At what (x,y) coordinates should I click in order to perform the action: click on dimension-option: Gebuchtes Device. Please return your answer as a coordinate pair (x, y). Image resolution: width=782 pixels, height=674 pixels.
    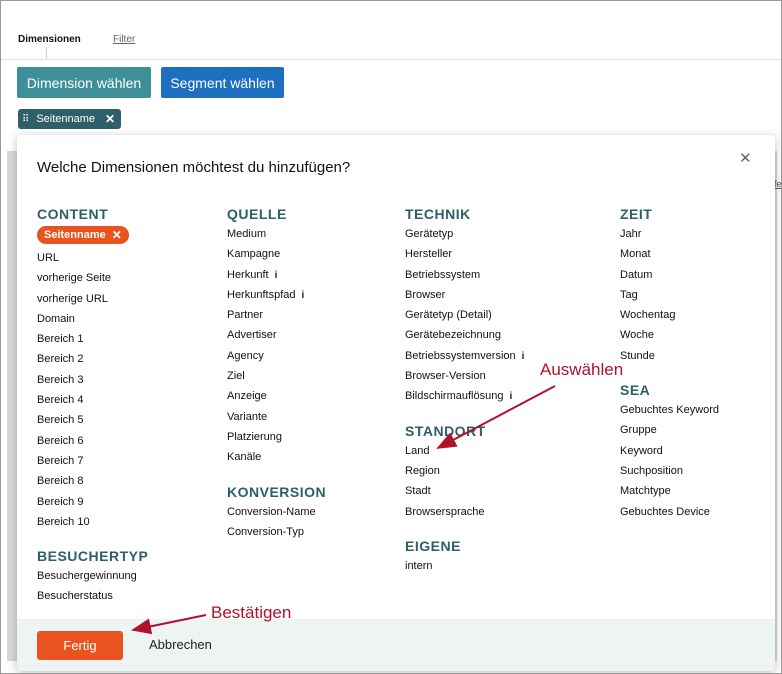
    Looking at the image, I should click on (669, 512).